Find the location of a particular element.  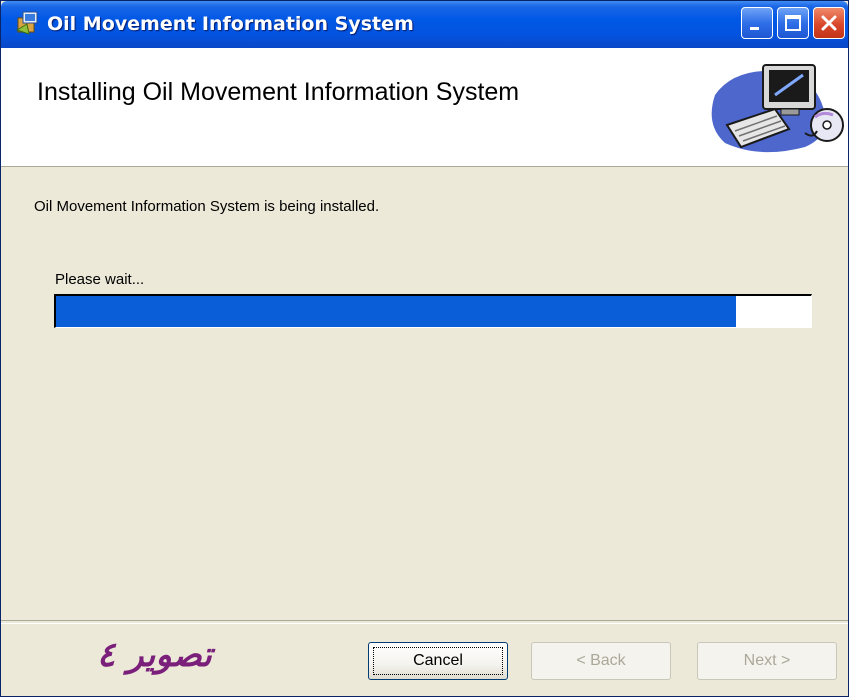

close-icon is located at coordinates (829, 23).